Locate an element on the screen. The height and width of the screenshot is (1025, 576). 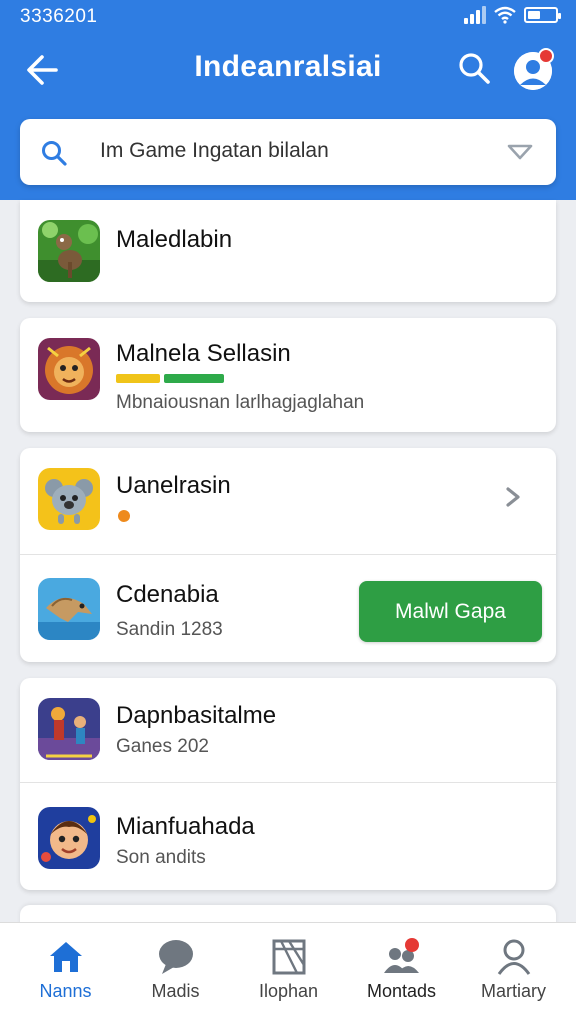
person-icon is located at coordinates (514, 957).